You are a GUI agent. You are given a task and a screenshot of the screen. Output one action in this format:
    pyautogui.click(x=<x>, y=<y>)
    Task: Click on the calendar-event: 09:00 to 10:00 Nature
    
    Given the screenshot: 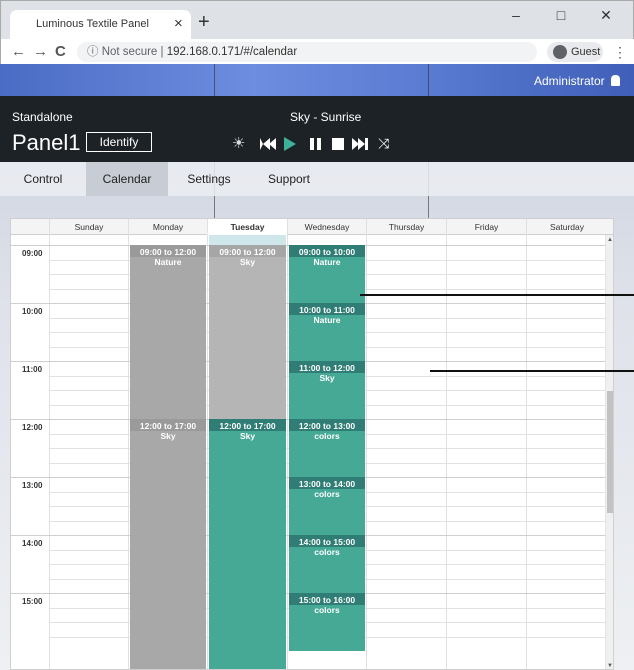 What is the action you would take?
    pyautogui.click(x=327, y=274)
    